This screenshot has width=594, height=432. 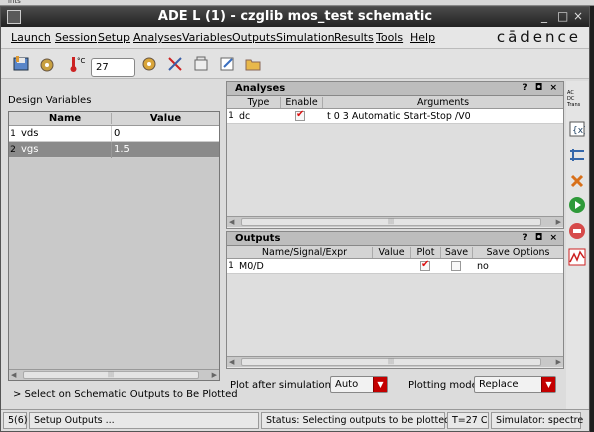 What do you see at coordinates (76, 37) in the screenshot?
I see `menu-session: Session` at bounding box center [76, 37].